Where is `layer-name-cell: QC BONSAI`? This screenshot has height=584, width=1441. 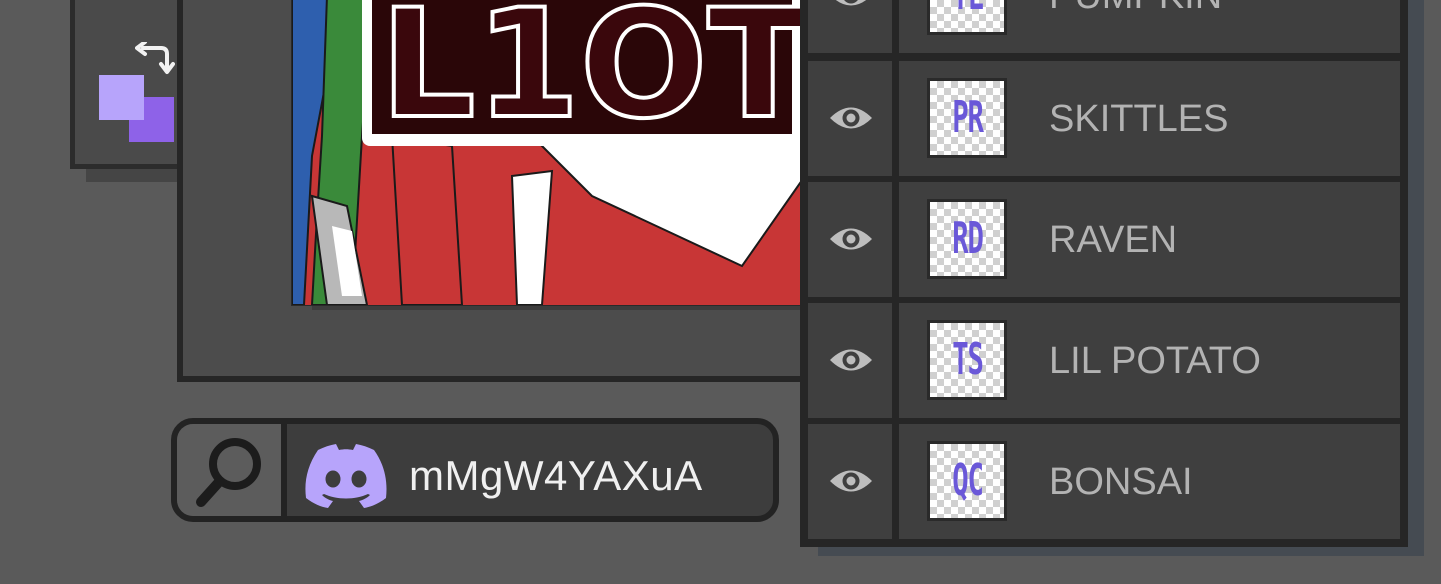
layer-name-cell: QC BONSAI is located at coordinates (1149, 481).